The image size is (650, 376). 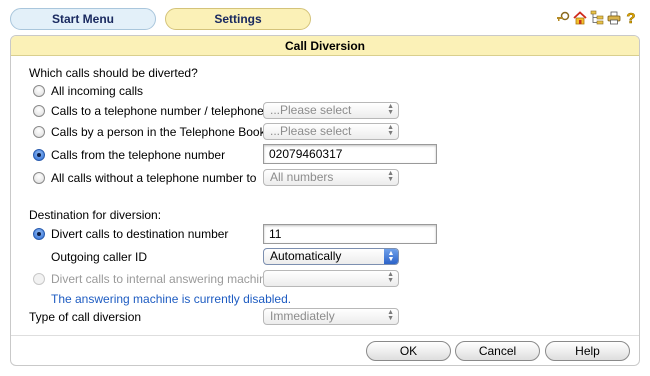 What do you see at coordinates (39, 91) in the screenshot?
I see `radio-all-incoming` at bounding box center [39, 91].